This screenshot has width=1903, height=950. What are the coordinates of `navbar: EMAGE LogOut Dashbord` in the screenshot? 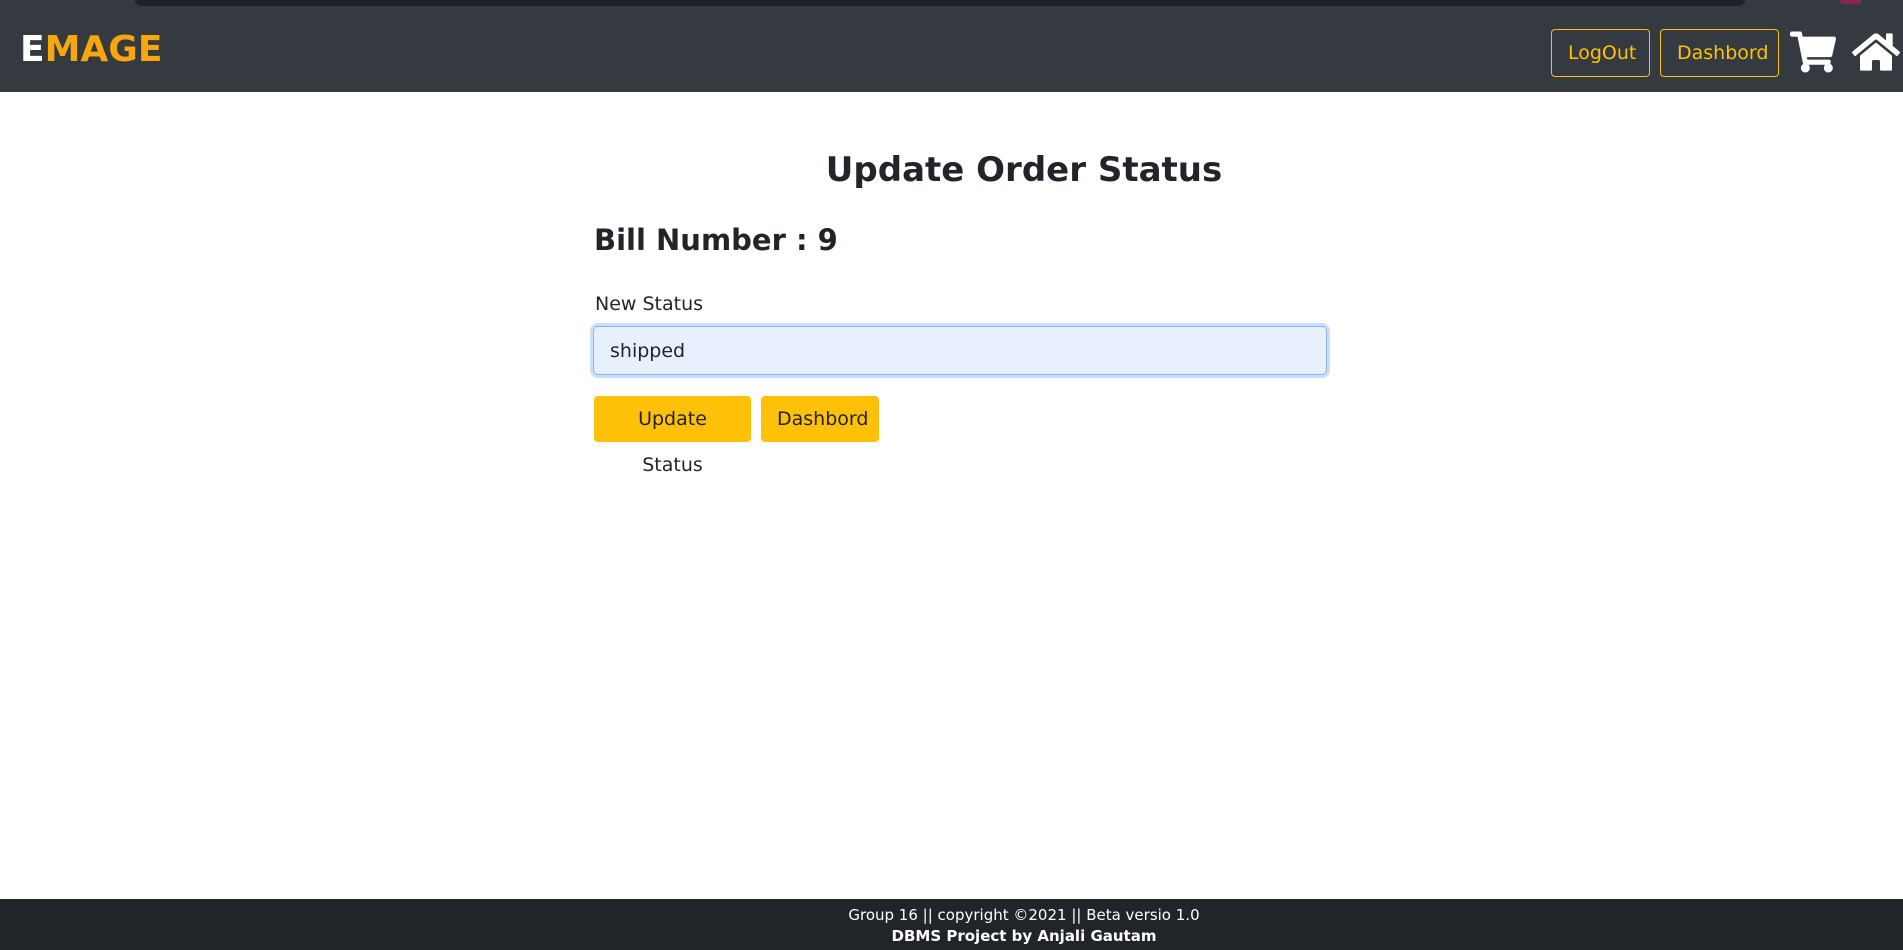 It's located at (951, 53).